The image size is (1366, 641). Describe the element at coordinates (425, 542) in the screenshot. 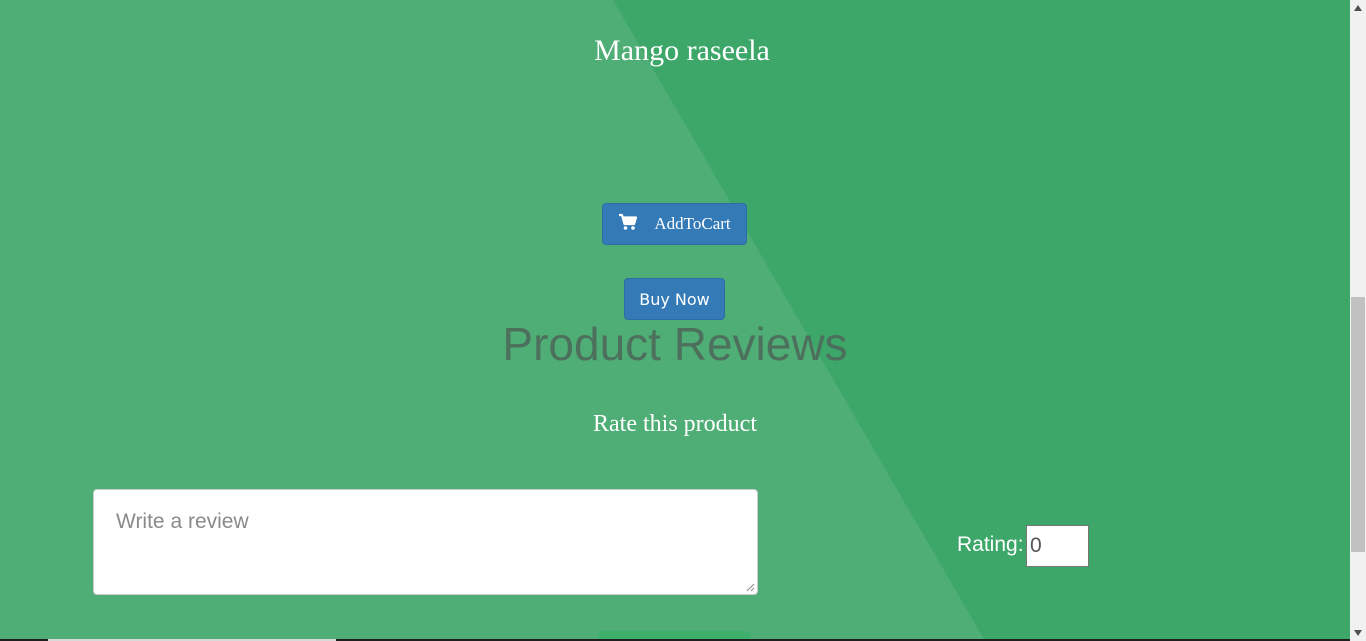

I see `review-textarea` at that location.